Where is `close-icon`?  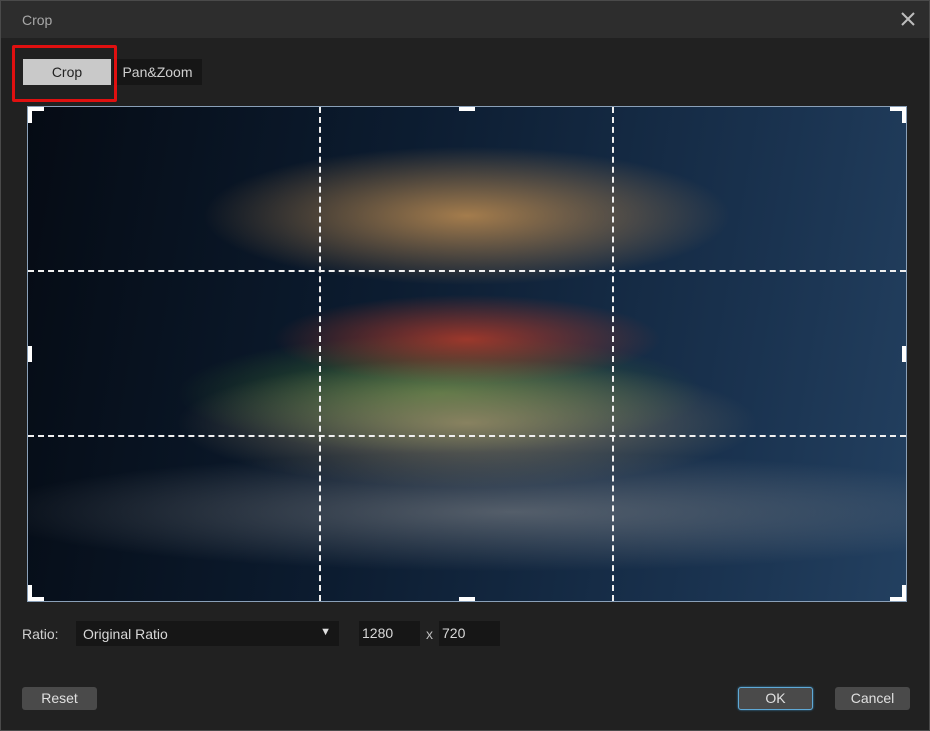 close-icon is located at coordinates (908, 19).